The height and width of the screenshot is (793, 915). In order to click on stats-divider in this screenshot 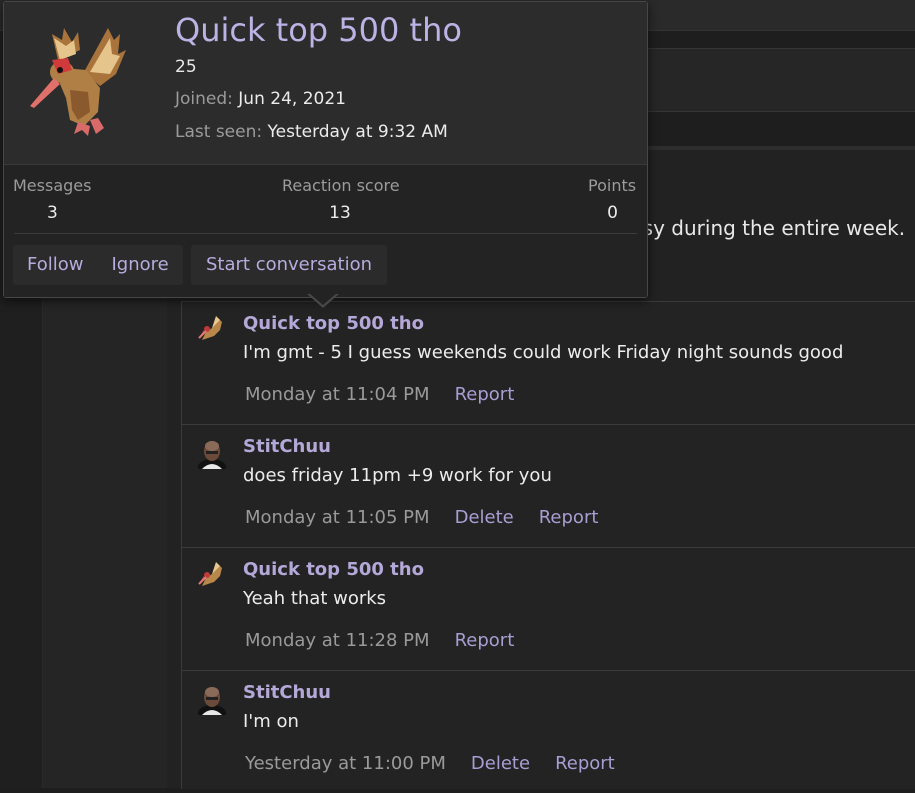, I will do `click(325, 233)`.